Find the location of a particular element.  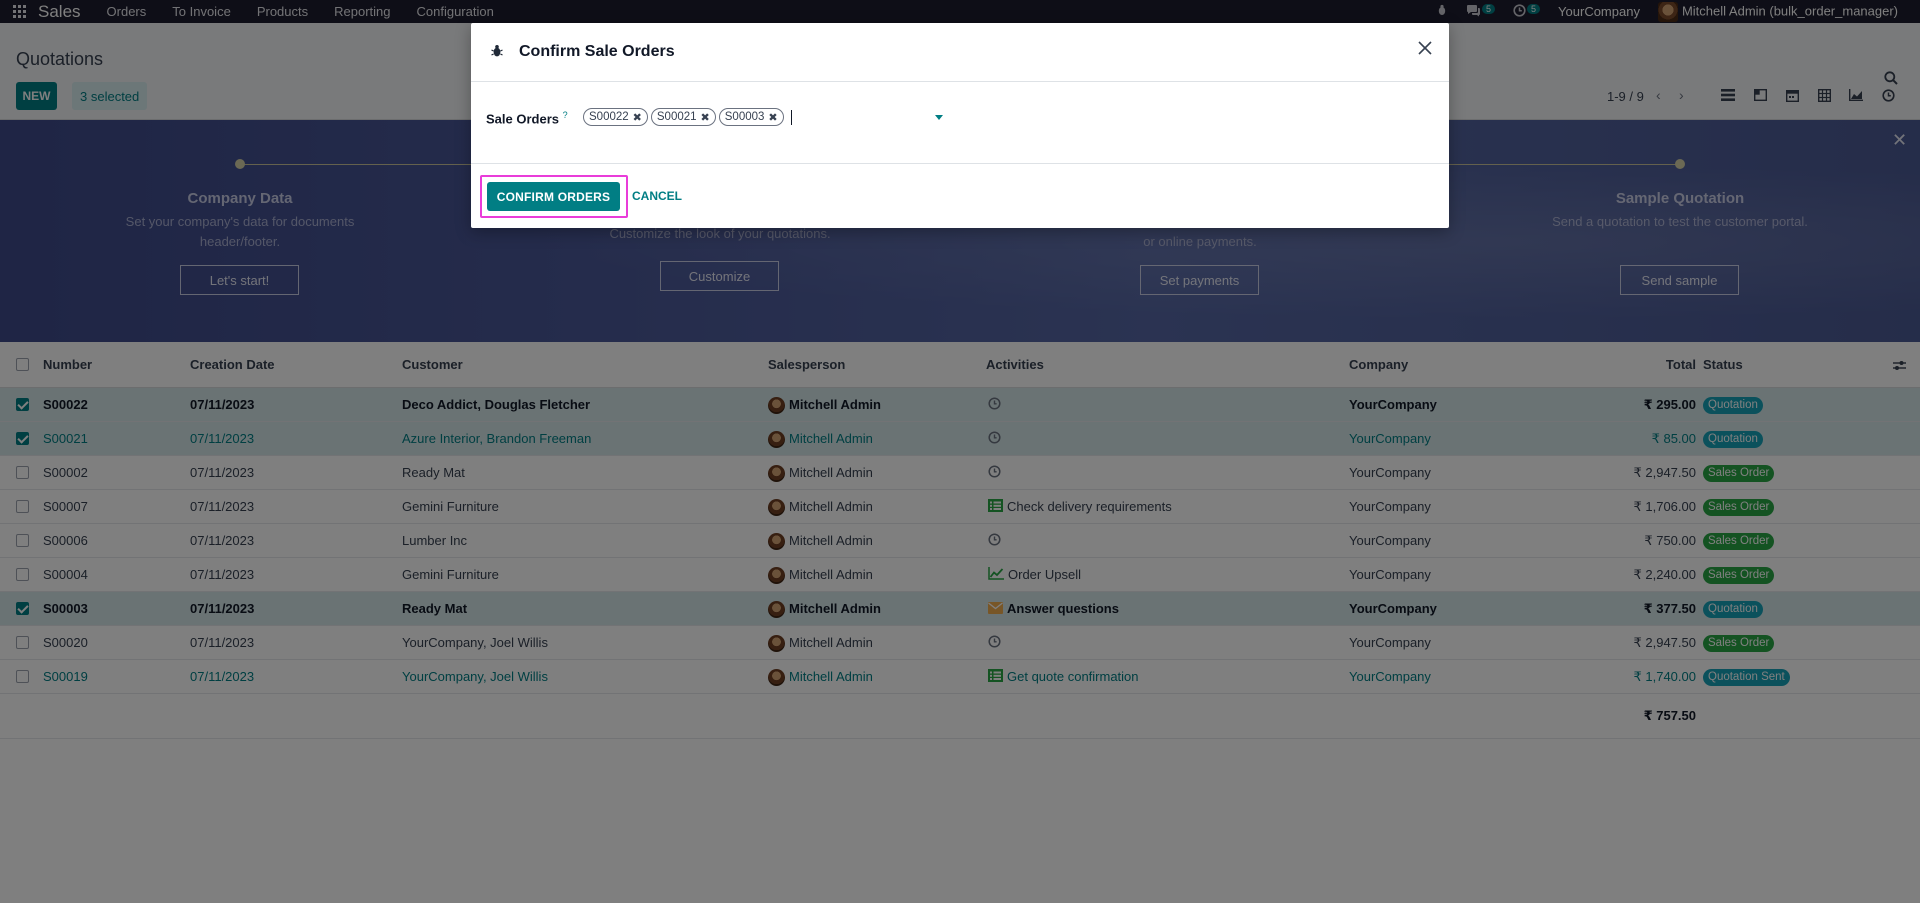

dialog-header: Confirm Sale Orders is located at coordinates (960, 52).